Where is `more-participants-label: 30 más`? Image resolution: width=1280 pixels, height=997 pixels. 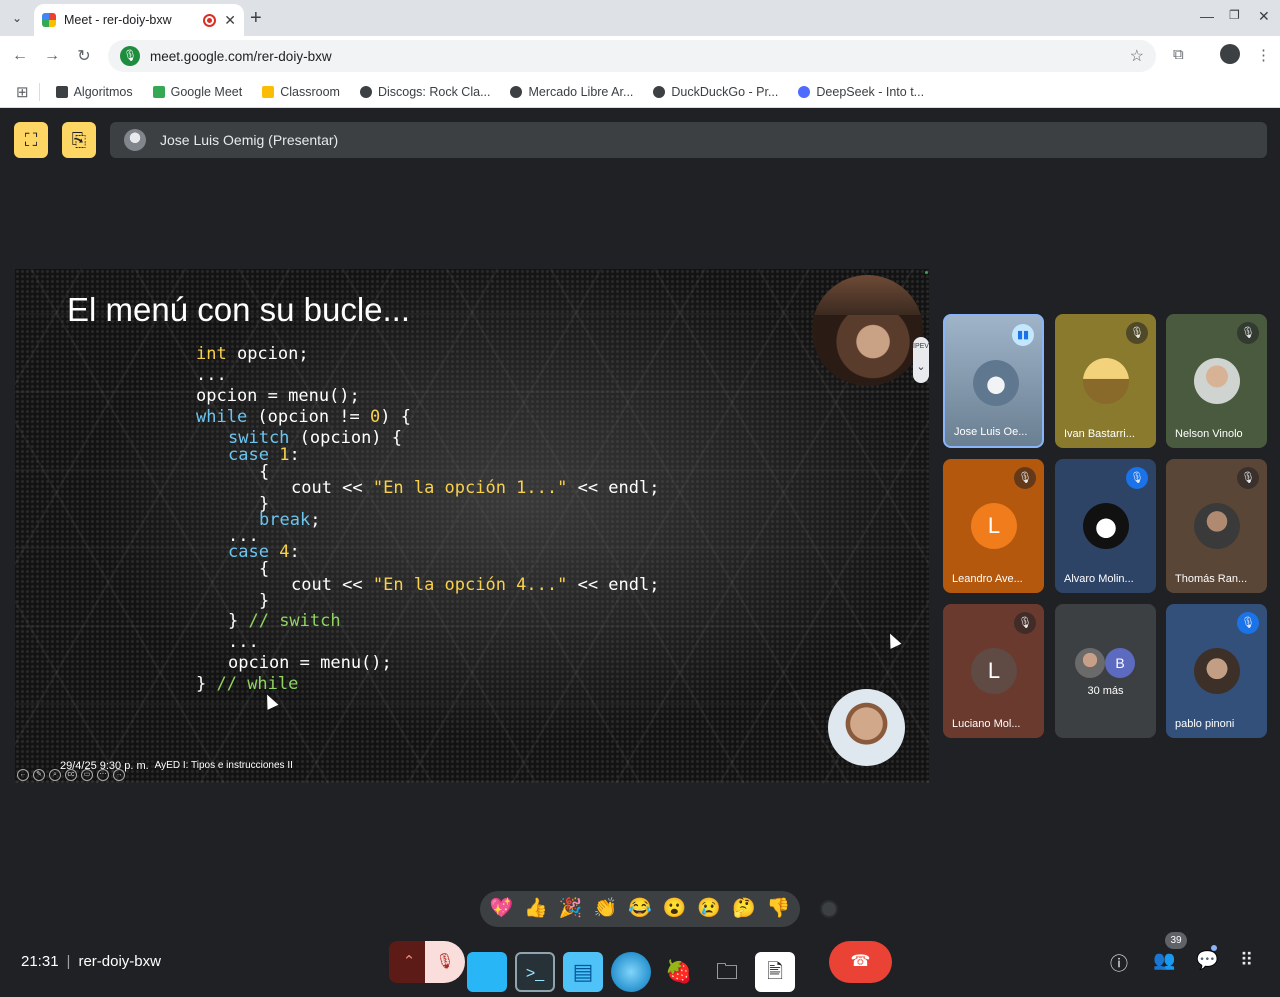 more-participants-label: 30 más is located at coordinates (1105, 691).